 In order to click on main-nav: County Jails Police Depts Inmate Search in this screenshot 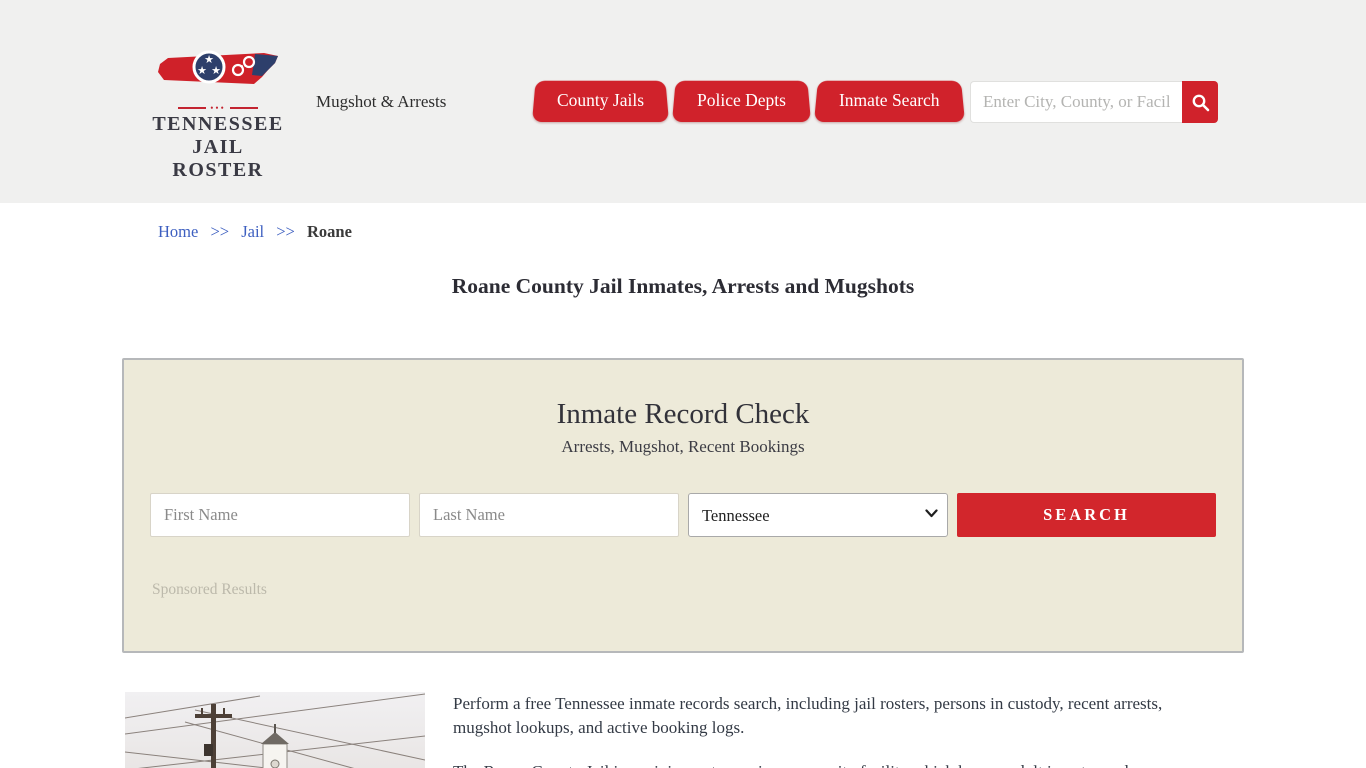, I will do `click(750, 100)`.